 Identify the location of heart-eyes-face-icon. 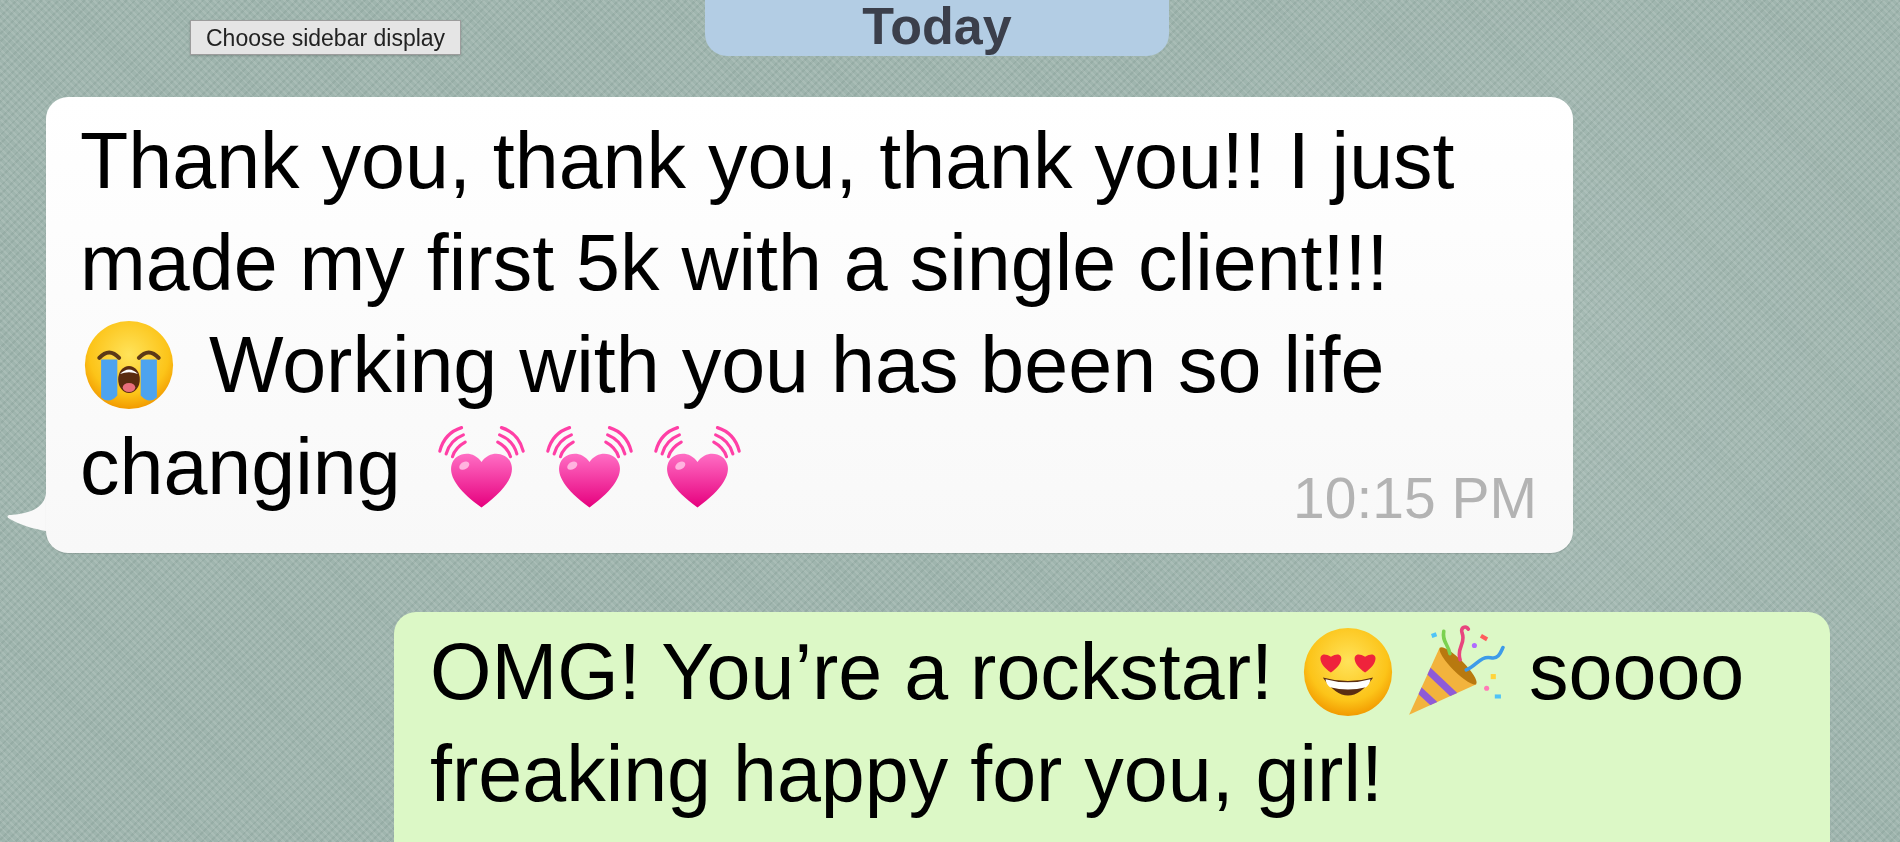
(1348, 672).